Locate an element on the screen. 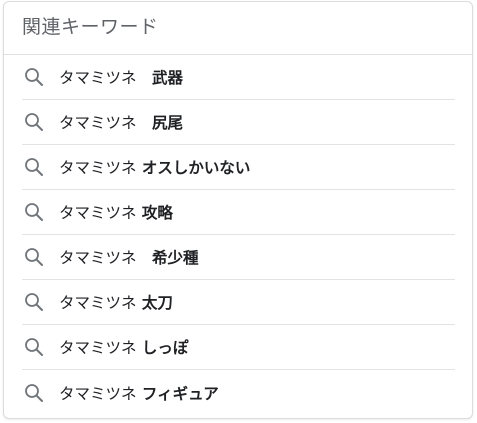 The height and width of the screenshot is (423, 477). query-extra: 太刀 is located at coordinates (154, 303).